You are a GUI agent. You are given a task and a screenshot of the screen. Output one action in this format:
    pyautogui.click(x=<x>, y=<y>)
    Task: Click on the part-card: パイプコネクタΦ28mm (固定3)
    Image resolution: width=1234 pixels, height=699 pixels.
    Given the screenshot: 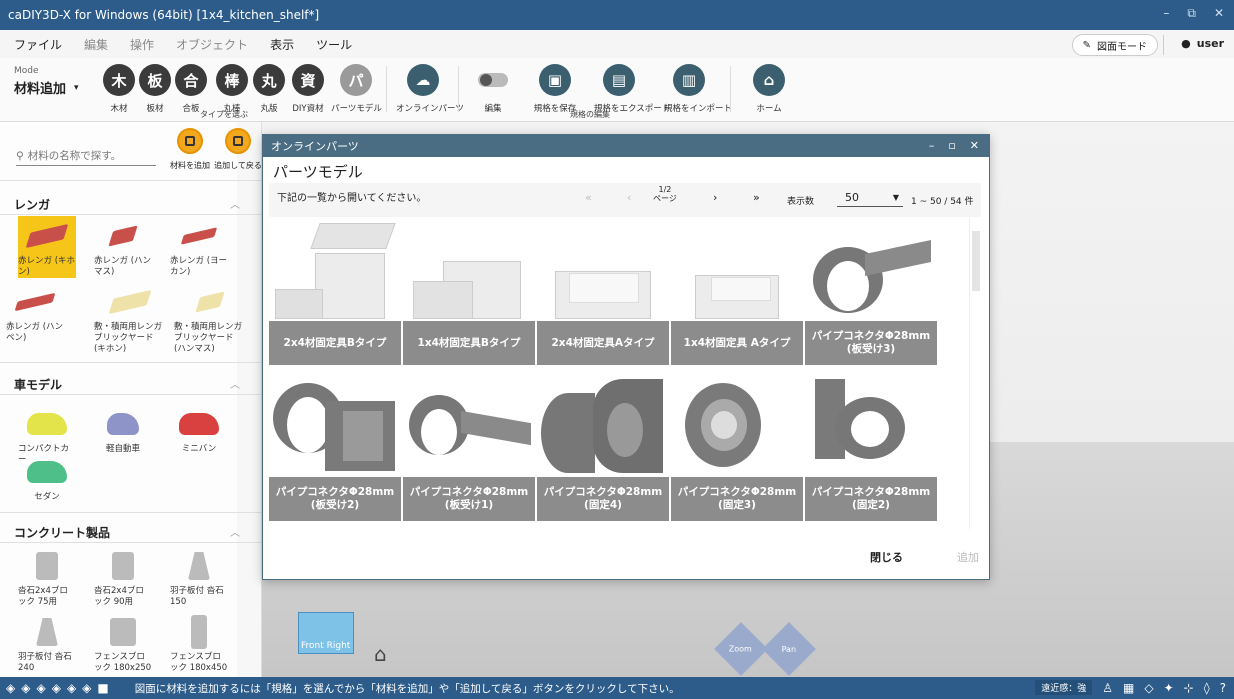 What is the action you would take?
    pyautogui.click(x=737, y=447)
    